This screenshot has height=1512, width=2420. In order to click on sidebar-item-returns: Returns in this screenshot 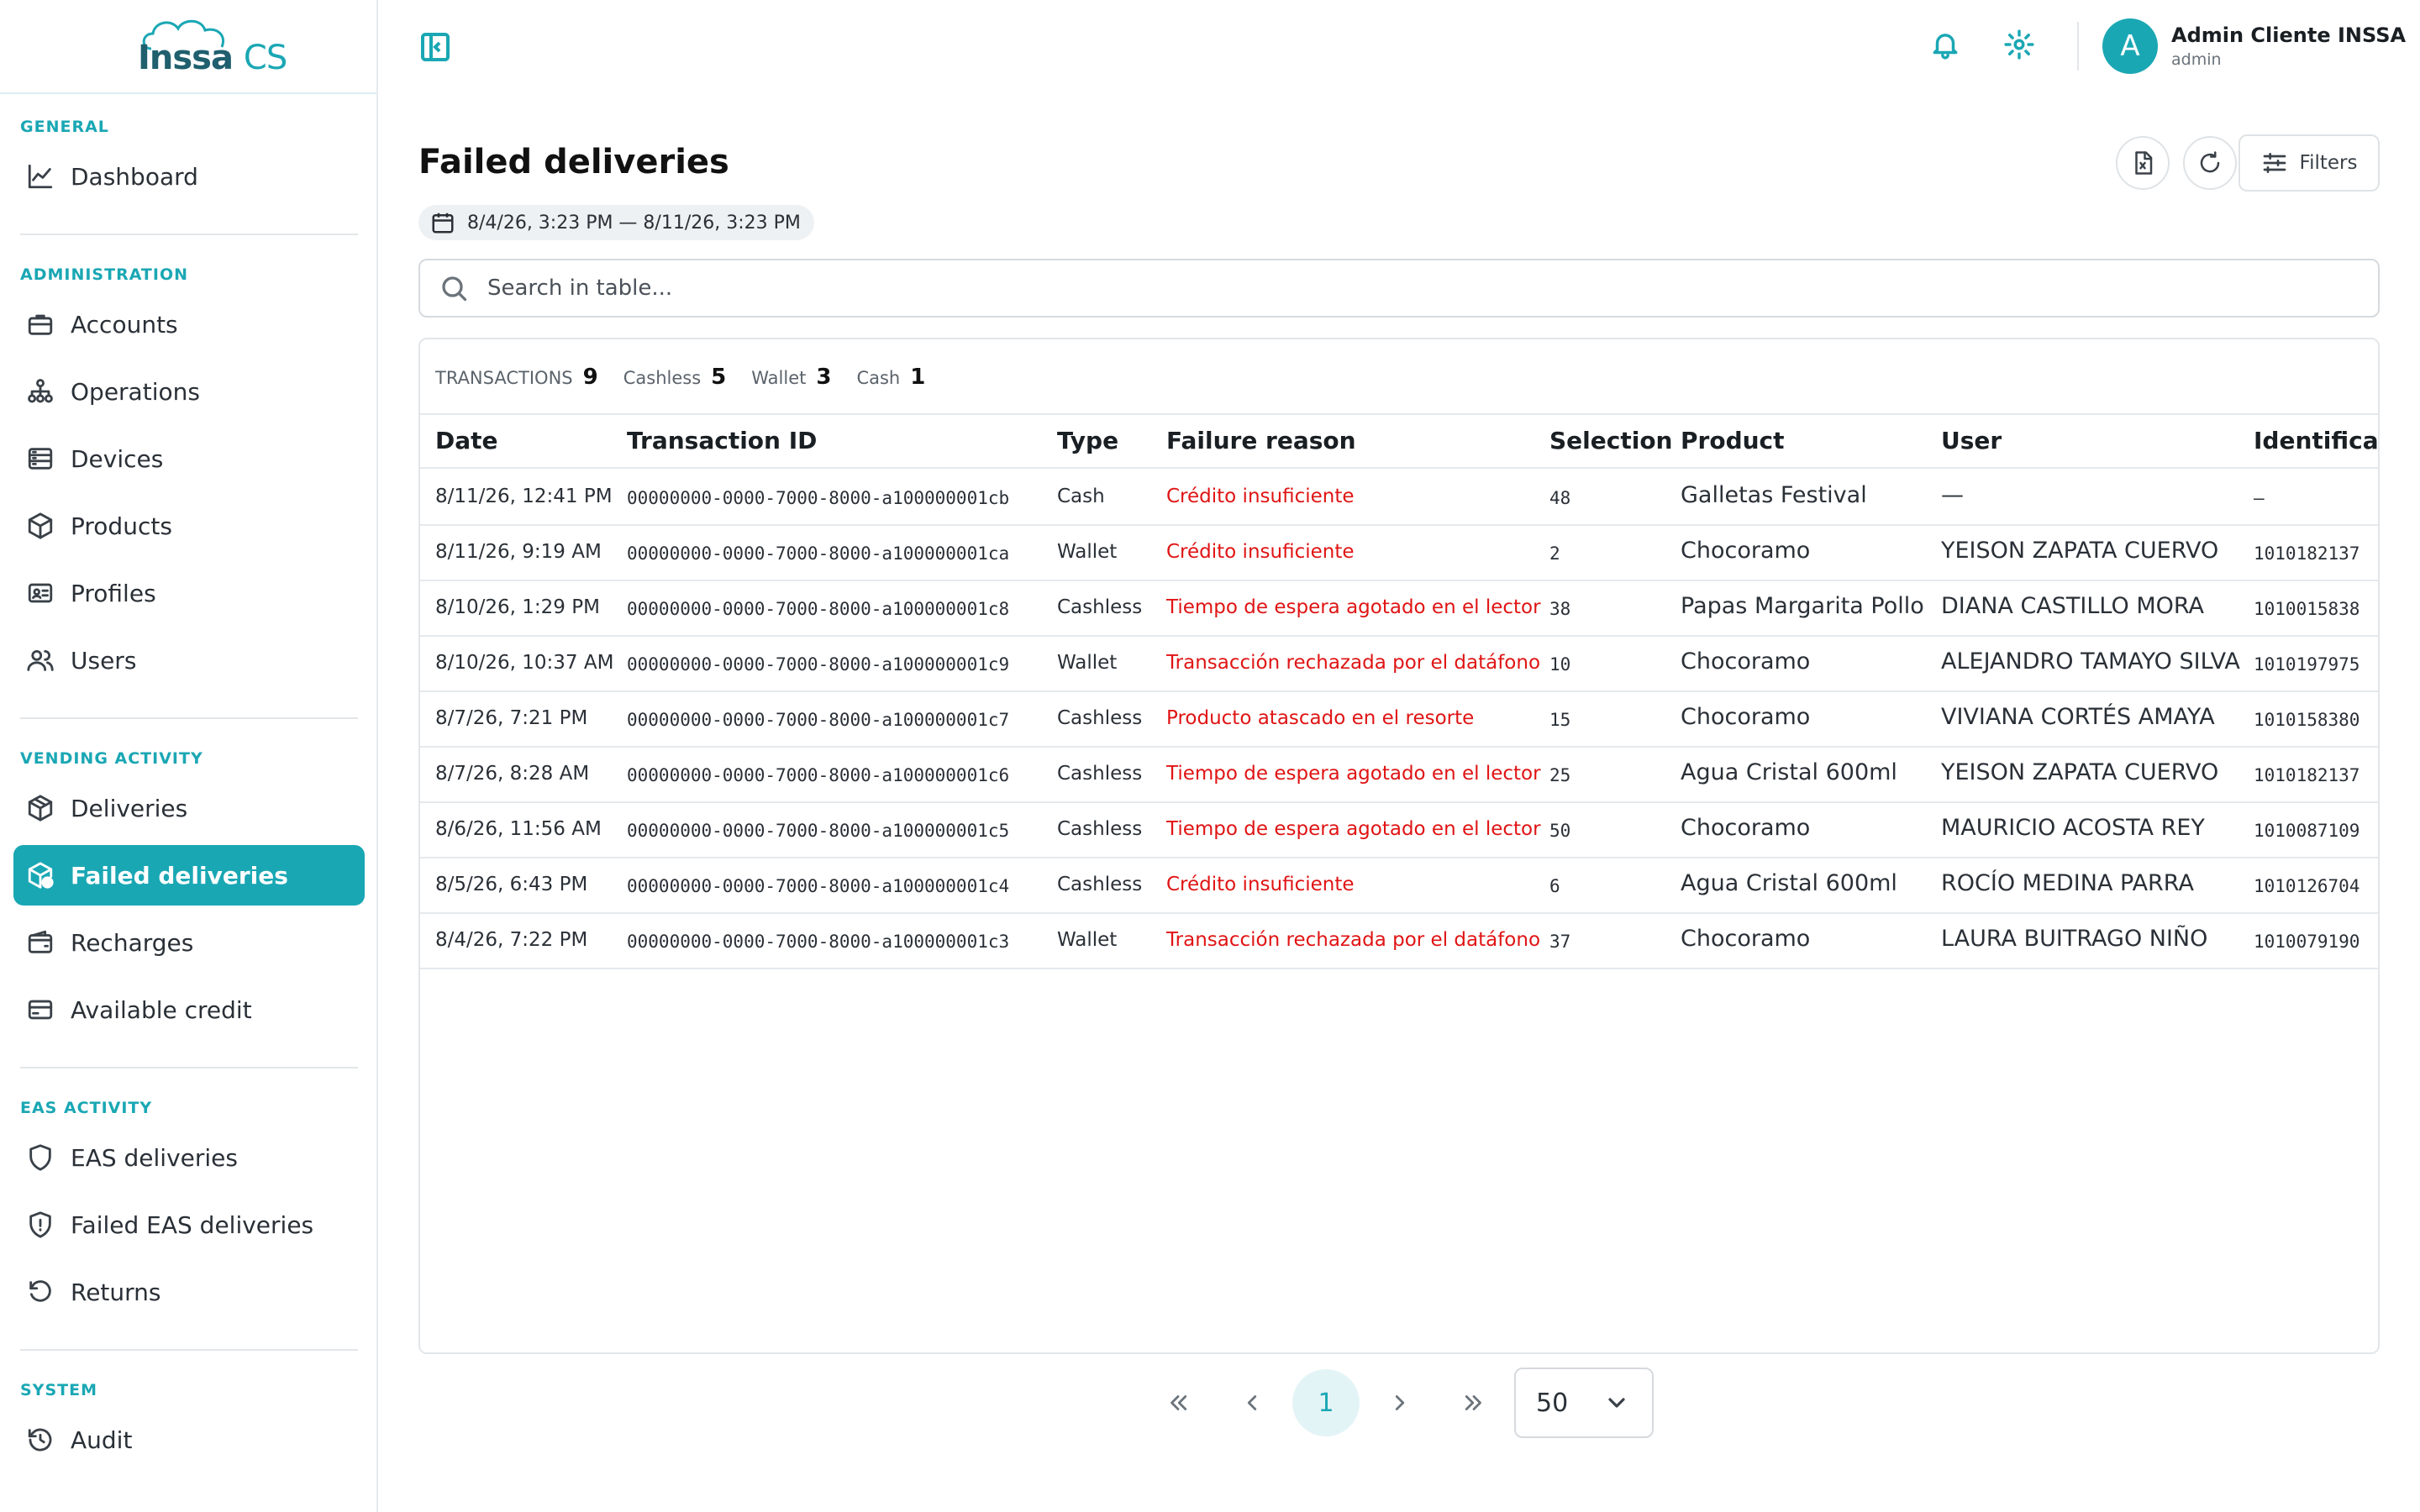, I will do `click(189, 1292)`.